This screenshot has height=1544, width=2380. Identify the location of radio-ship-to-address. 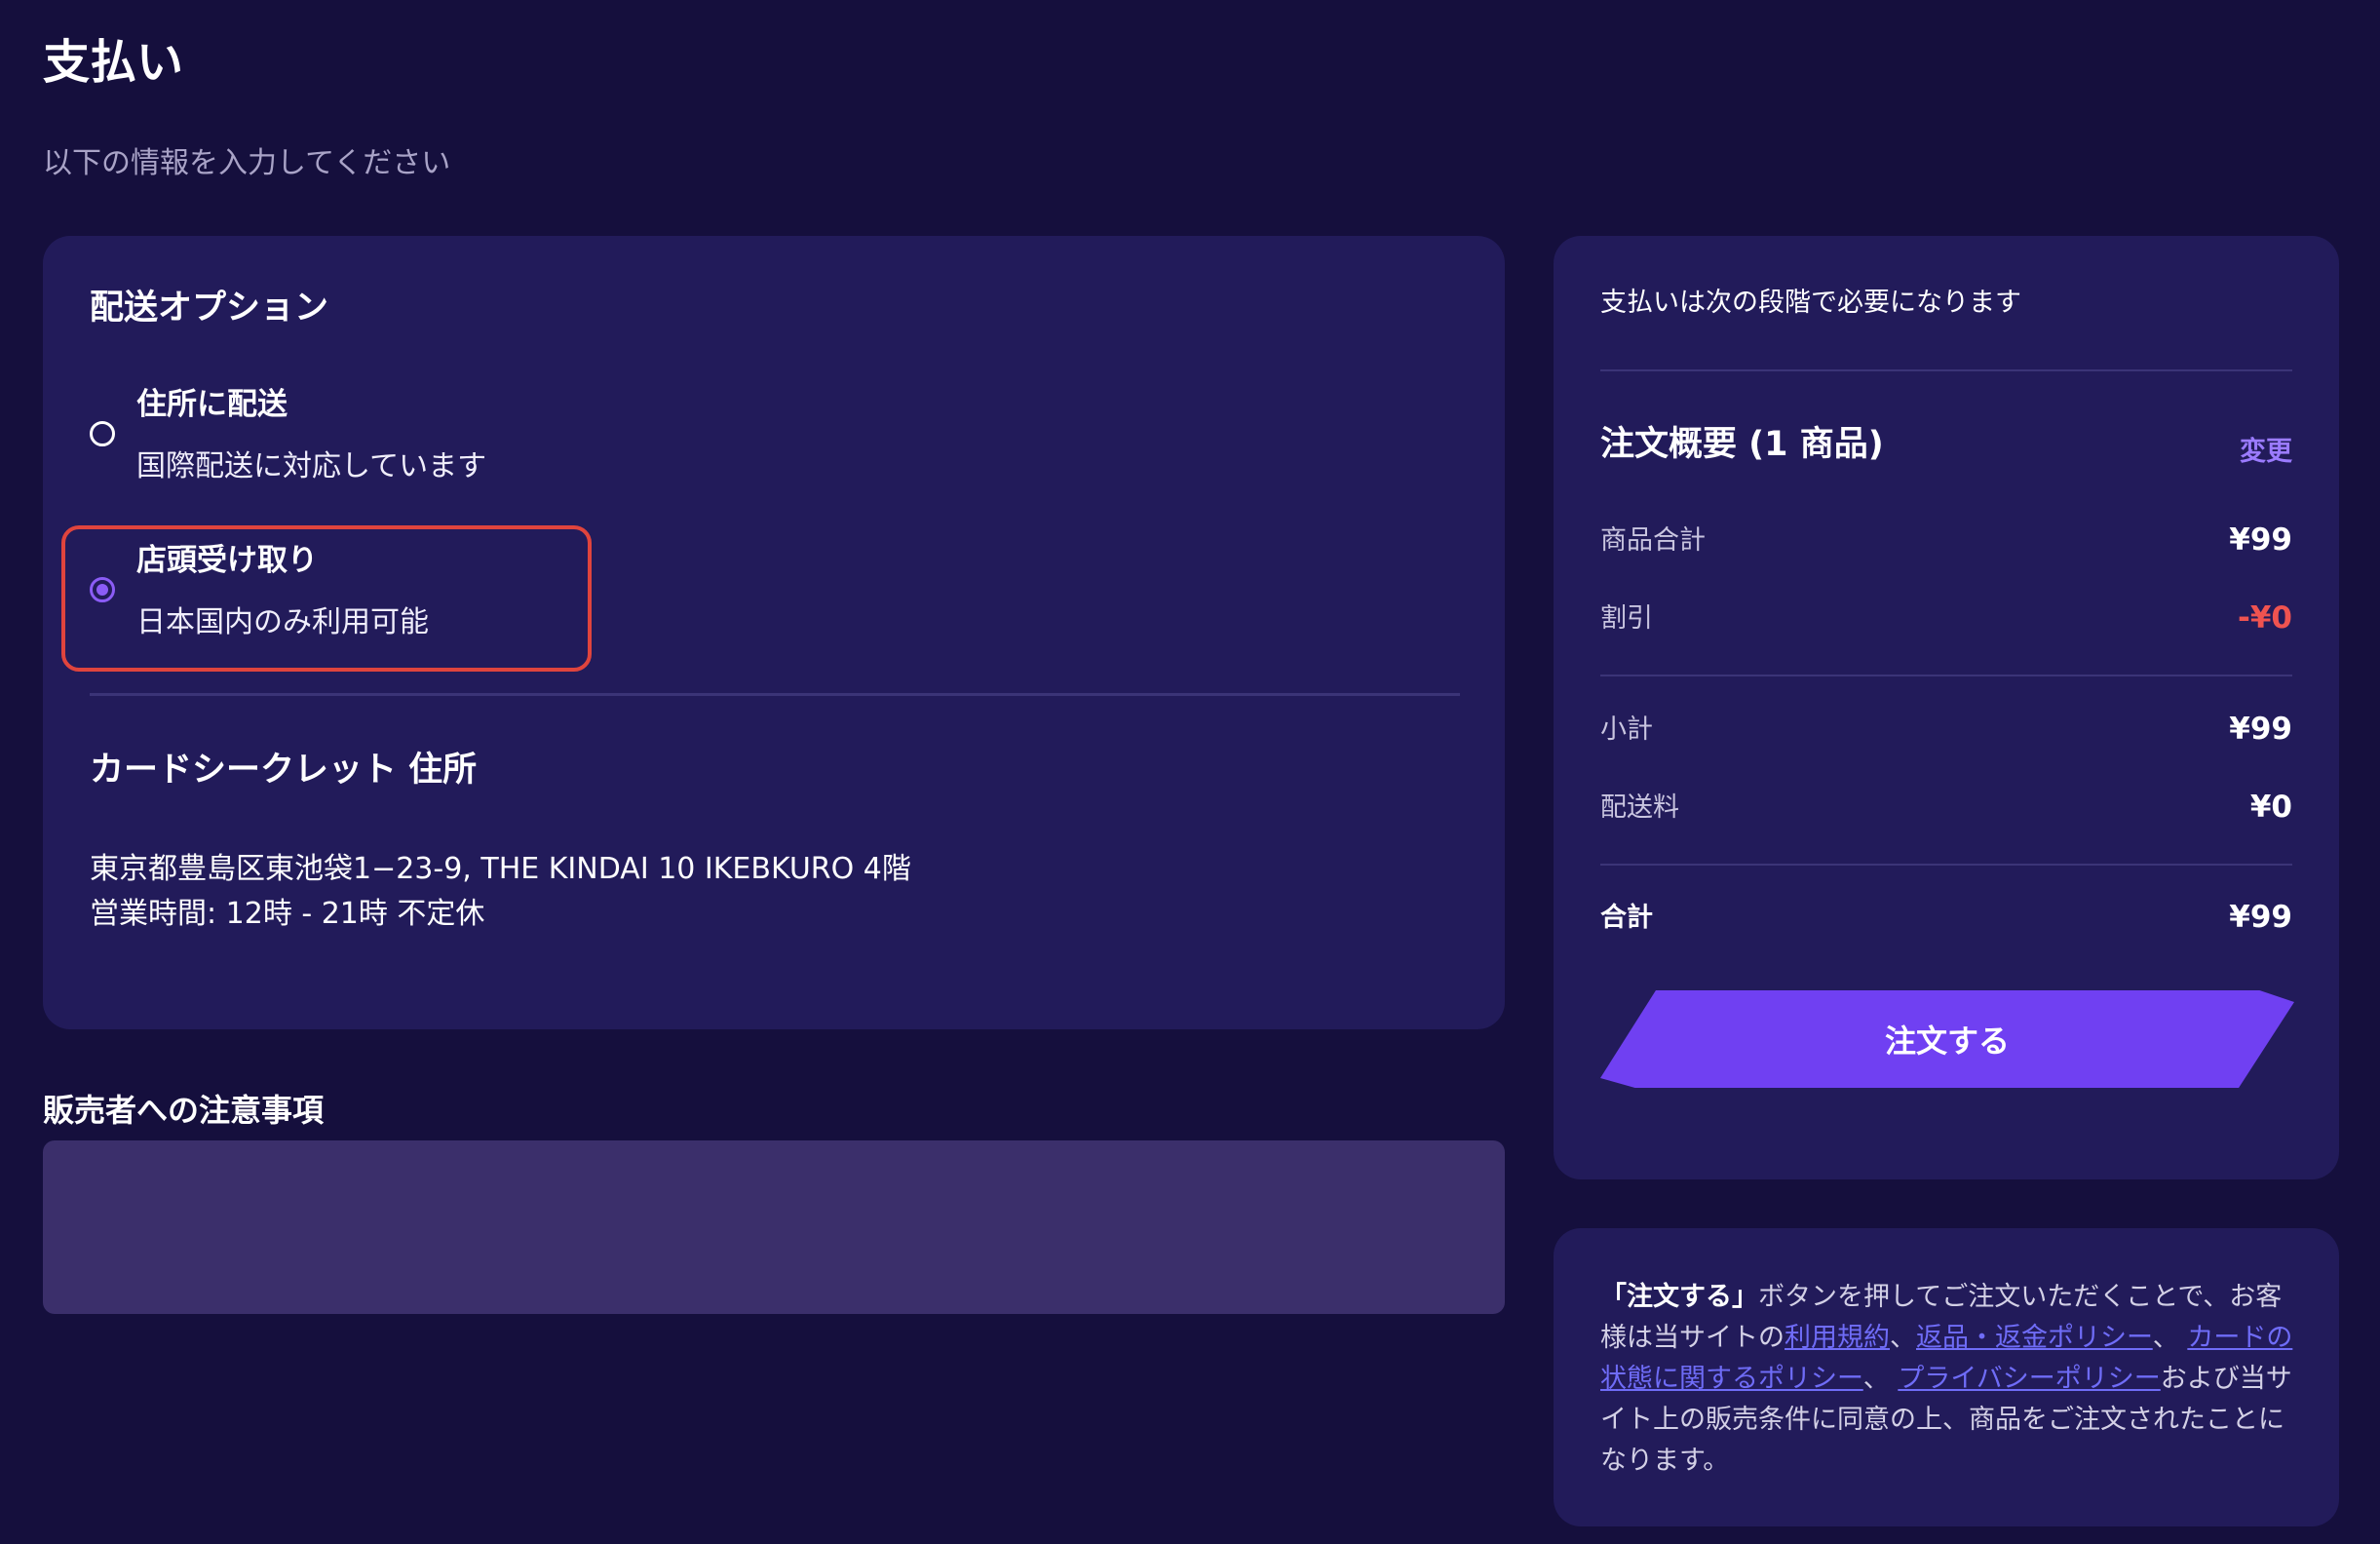
(102, 433).